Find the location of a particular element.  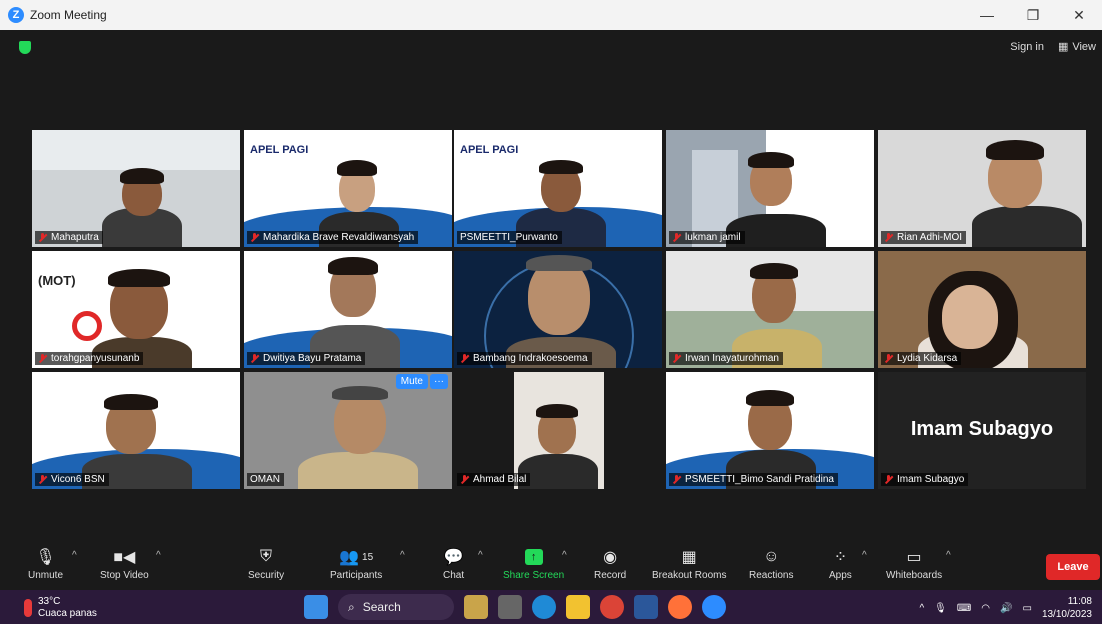

task-view-icon is located at coordinates (510, 607).